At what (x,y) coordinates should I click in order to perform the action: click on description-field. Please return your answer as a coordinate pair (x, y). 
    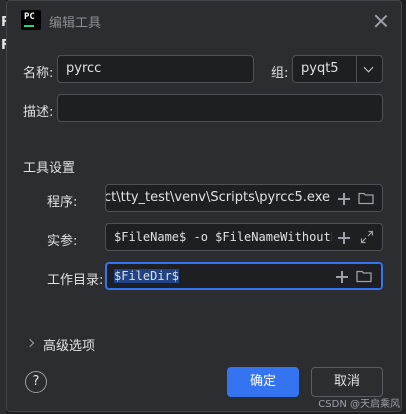
    Looking at the image, I should click on (220, 108).